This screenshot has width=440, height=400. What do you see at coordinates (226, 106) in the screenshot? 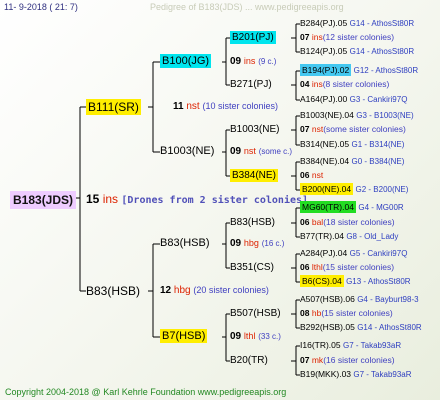
I see `sire-info: 11 nst (10 sister colonies)` at bounding box center [226, 106].